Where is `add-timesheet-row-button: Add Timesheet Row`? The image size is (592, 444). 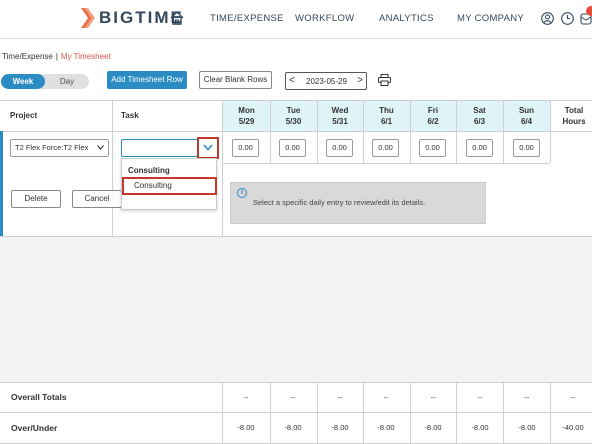 add-timesheet-row-button: Add Timesheet Row is located at coordinates (147, 80).